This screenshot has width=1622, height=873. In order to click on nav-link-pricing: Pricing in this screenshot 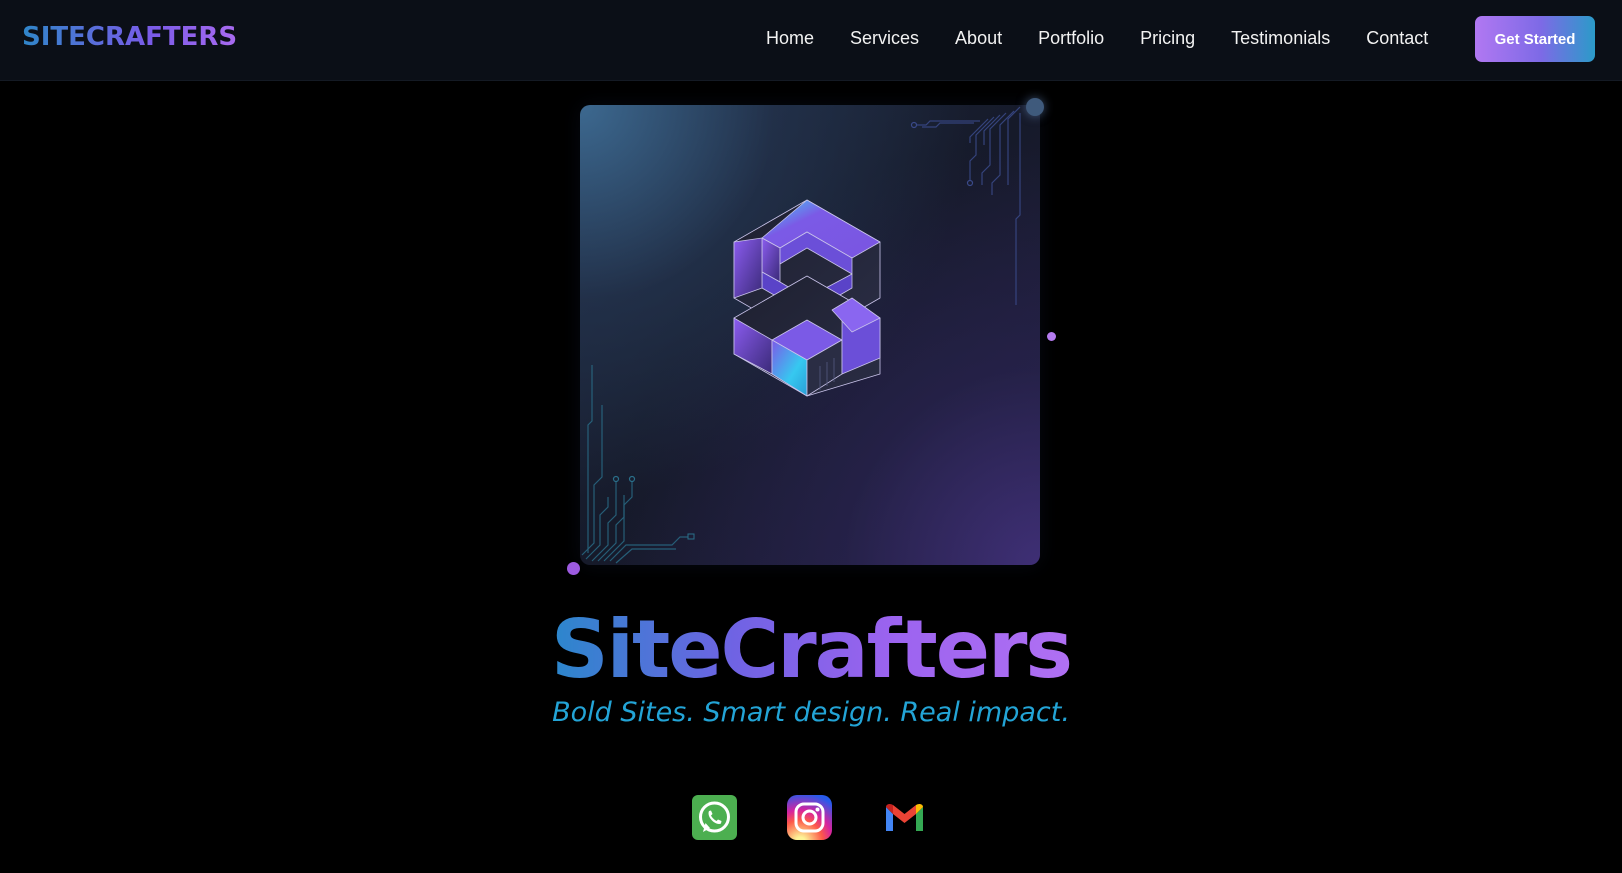, I will do `click(1167, 38)`.